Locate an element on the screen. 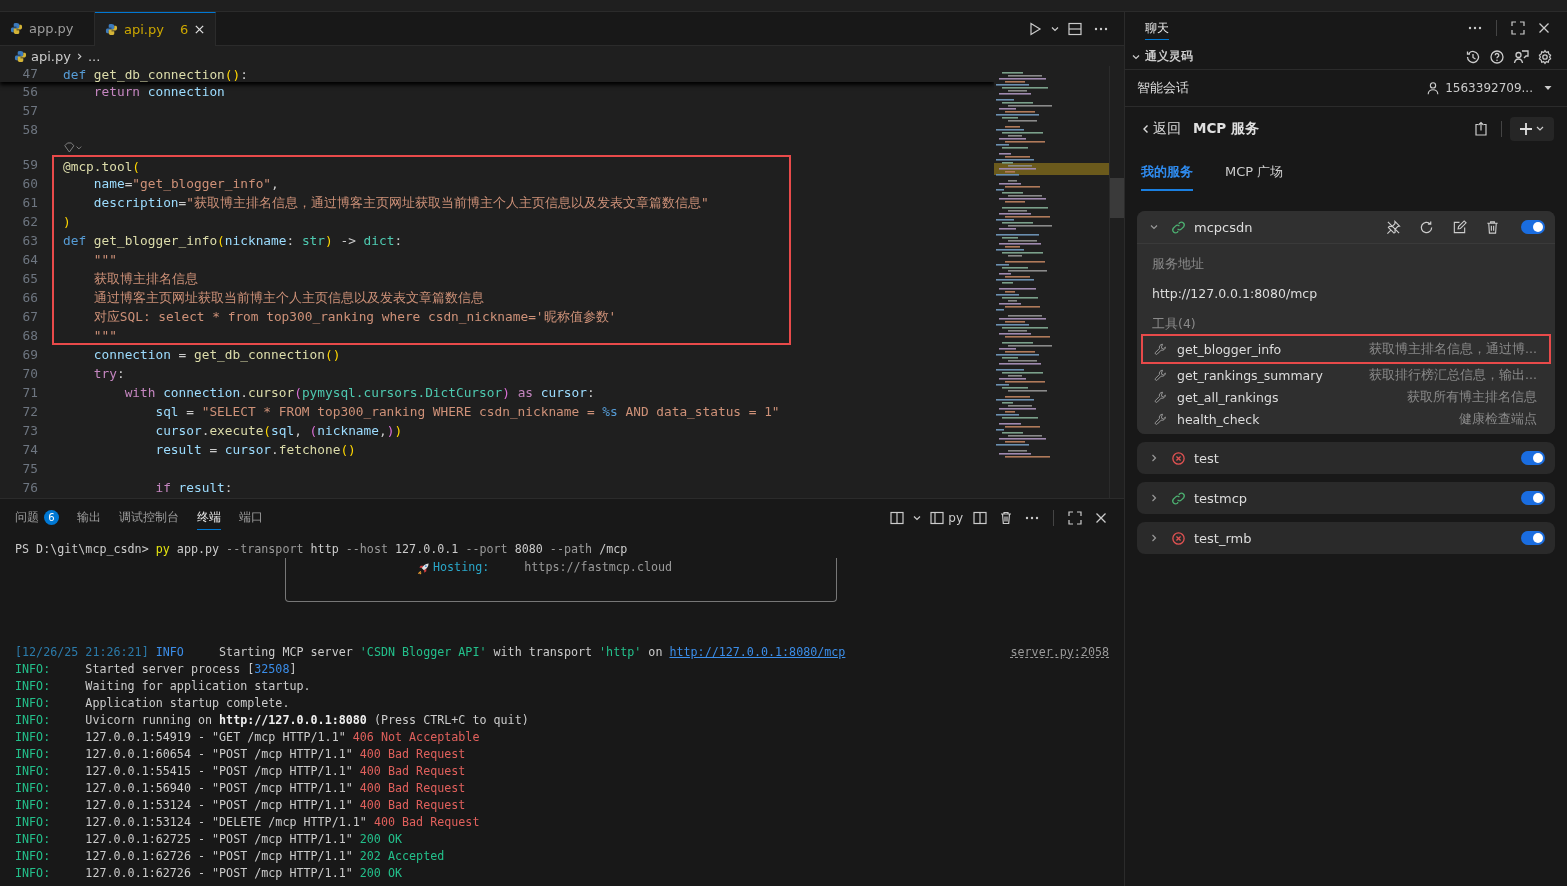 The width and height of the screenshot is (1567, 886). line-number: 60 is located at coordinates (29, 184).